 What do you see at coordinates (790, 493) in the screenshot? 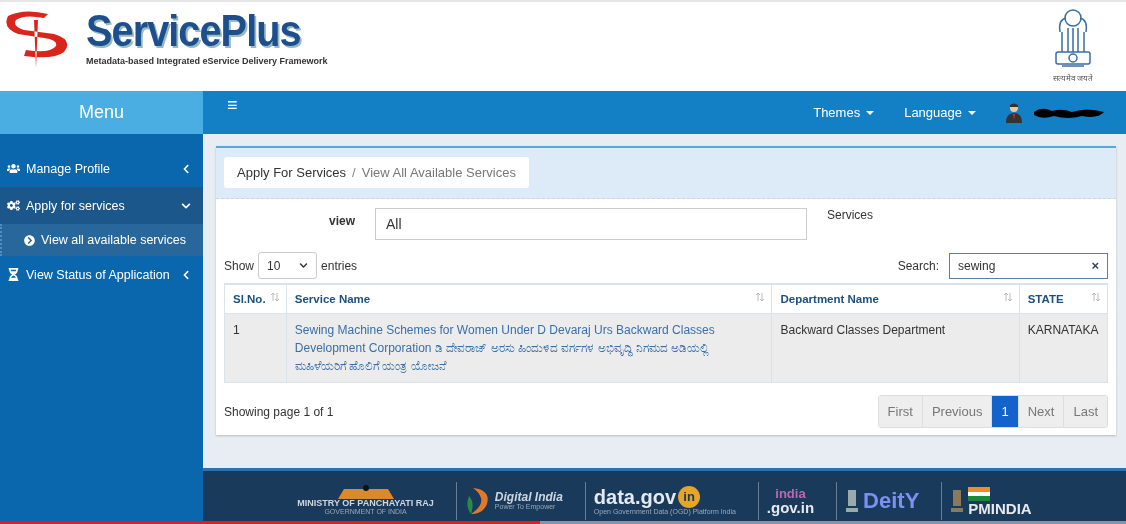
I see `india-gov-title: india` at bounding box center [790, 493].